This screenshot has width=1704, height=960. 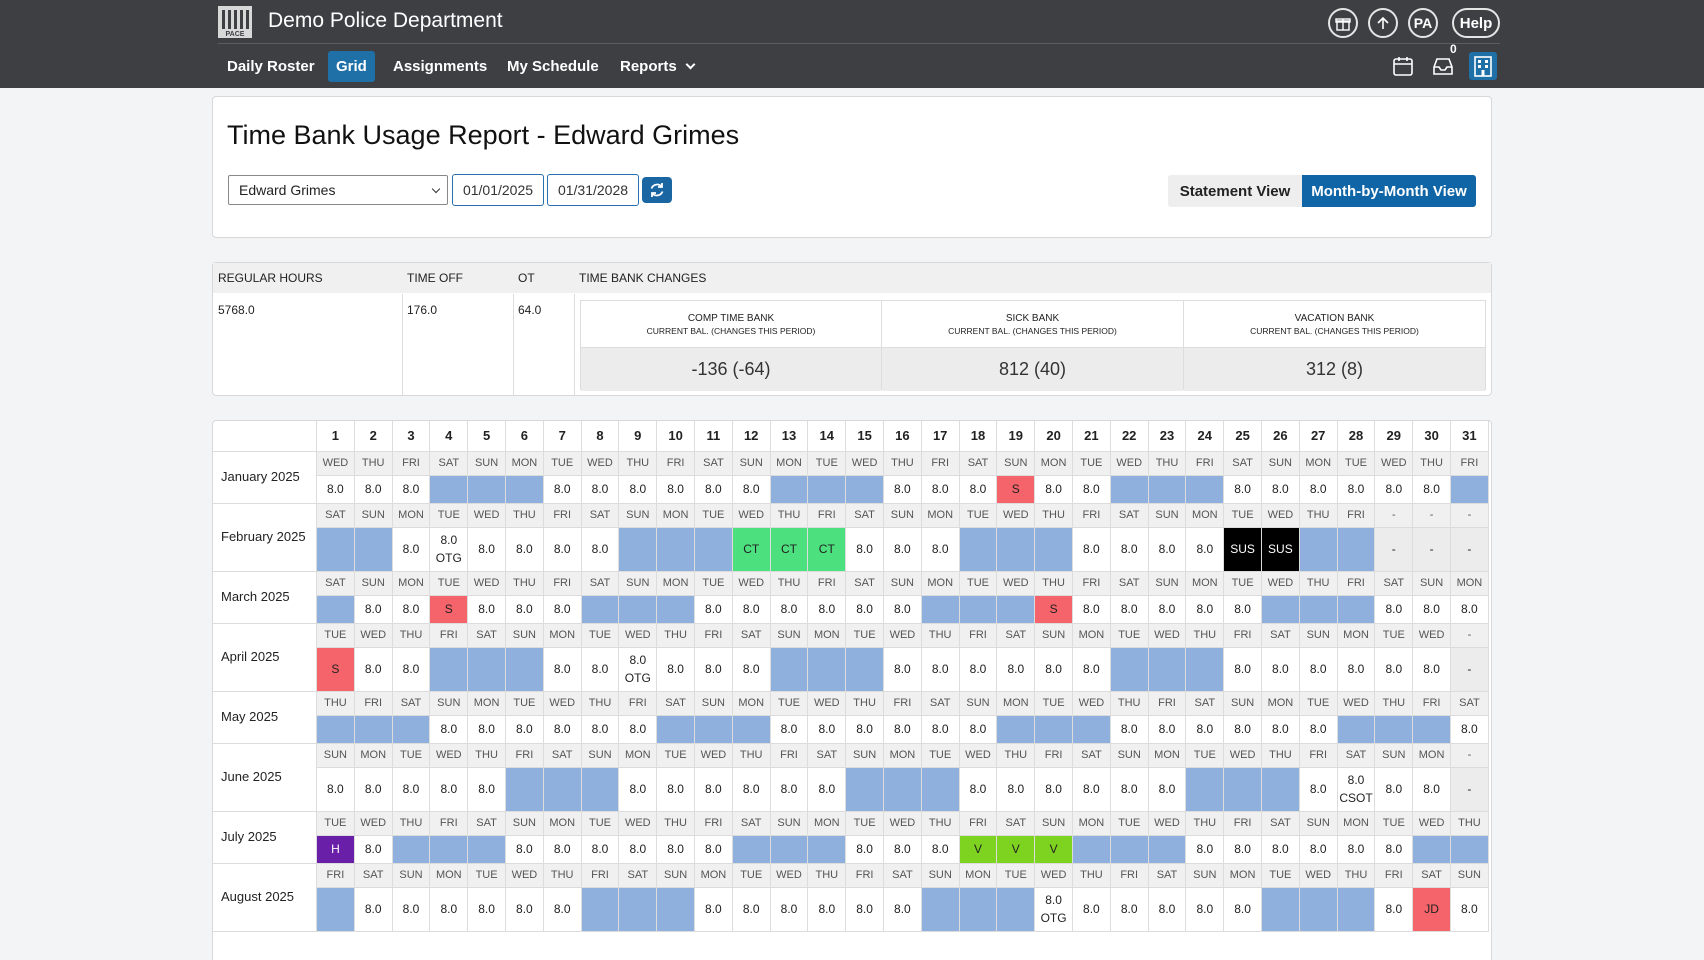 I want to click on upload-button, so click(x=1383, y=23).